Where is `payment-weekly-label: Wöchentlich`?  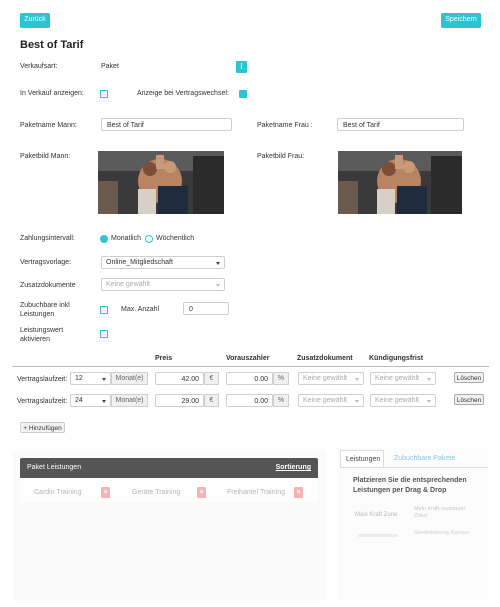
payment-weekly-label: Wöchentlich is located at coordinates (175, 238).